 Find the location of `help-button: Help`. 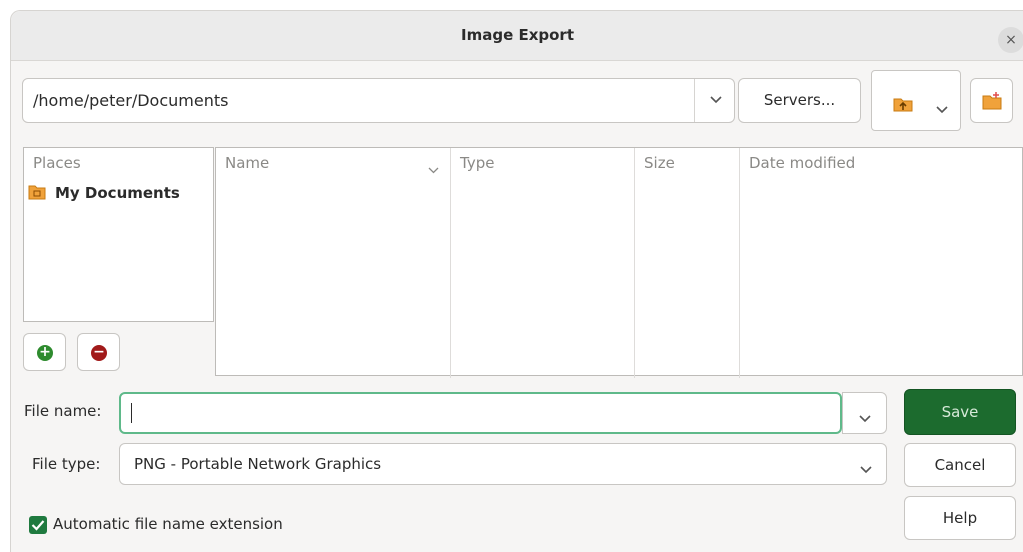

help-button: Help is located at coordinates (960, 518).